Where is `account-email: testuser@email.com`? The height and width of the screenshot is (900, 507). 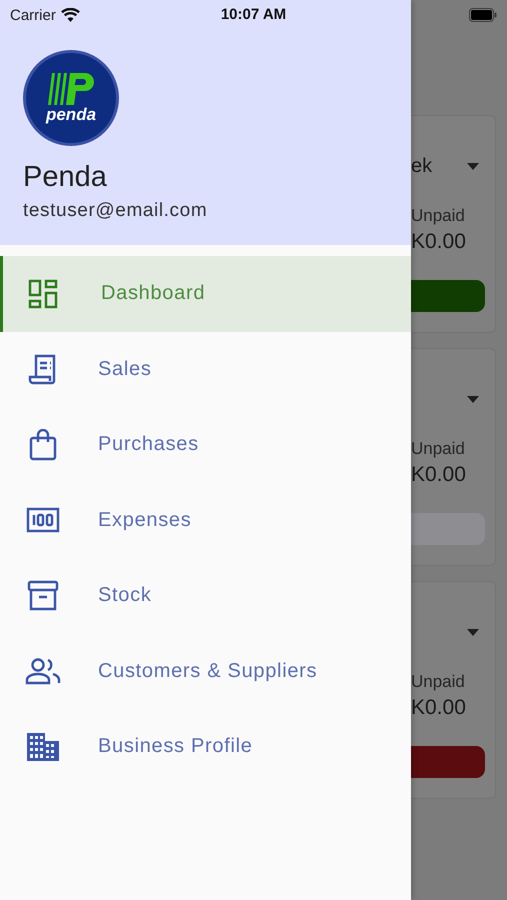
account-email: testuser@email.com is located at coordinates (115, 211).